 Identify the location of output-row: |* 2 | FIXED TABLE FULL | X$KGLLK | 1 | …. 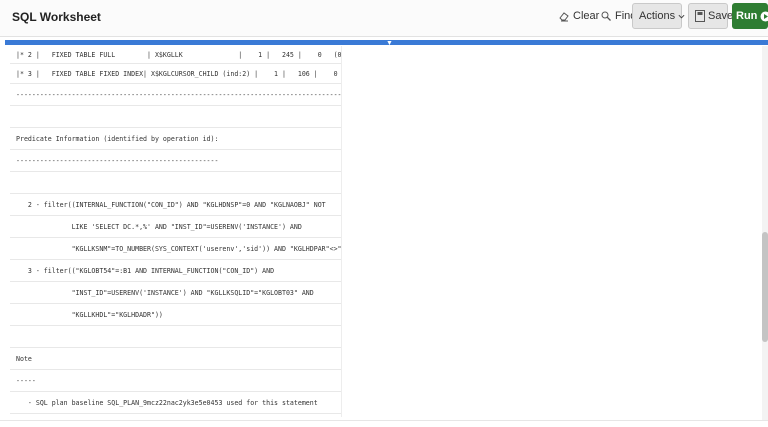
(175, 55).